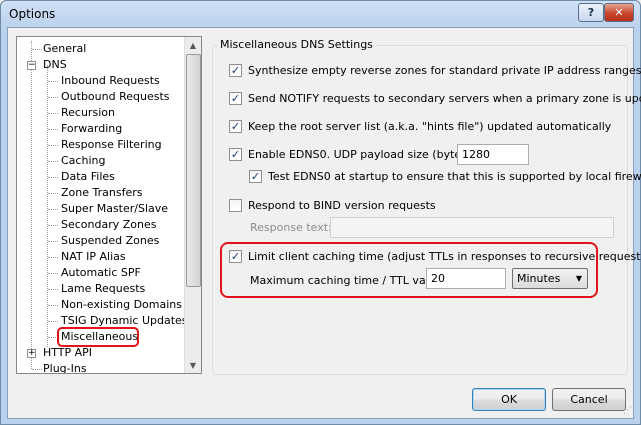 This screenshot has height=425, width=641. What do you see at coordinates (83, 161) in the screenshot?
I see `tree-item-caching: Caching` at bounding box center [83, 161].